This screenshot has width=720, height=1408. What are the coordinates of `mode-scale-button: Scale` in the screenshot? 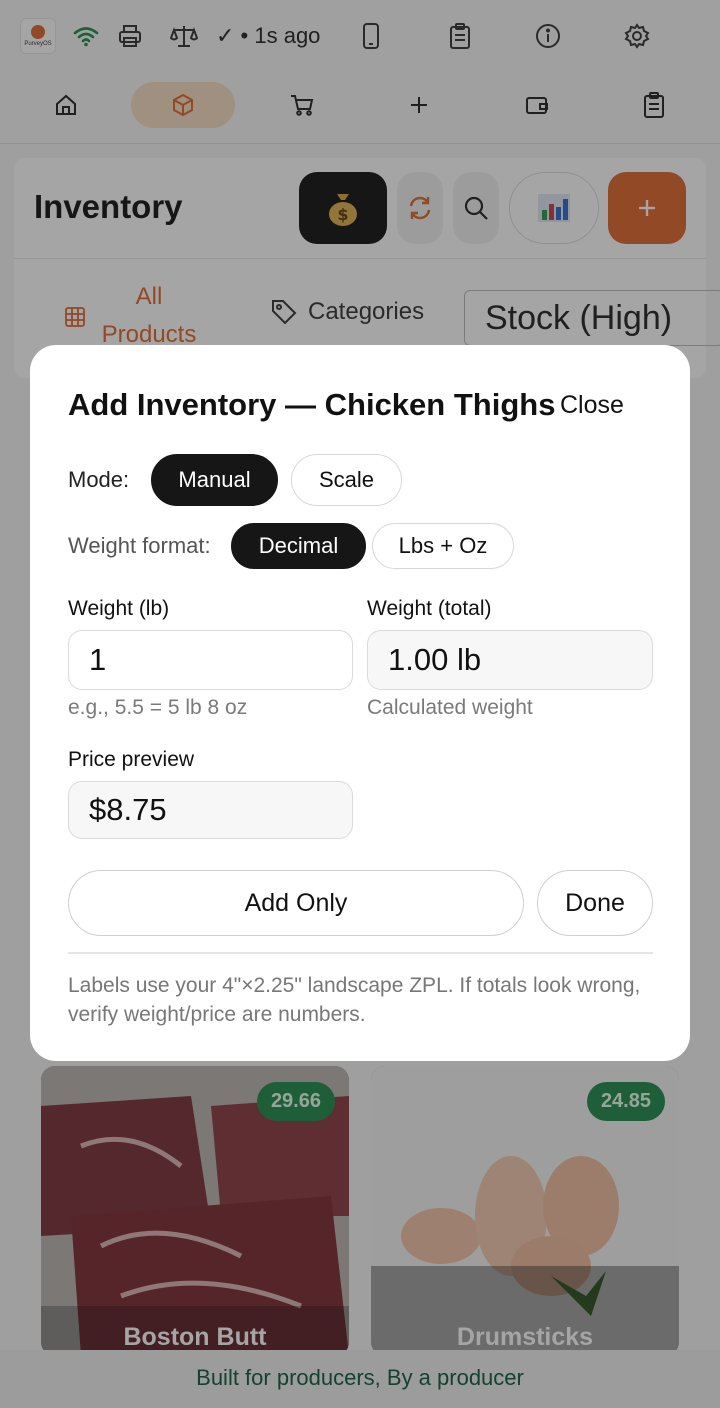 It's located at (346, 480).